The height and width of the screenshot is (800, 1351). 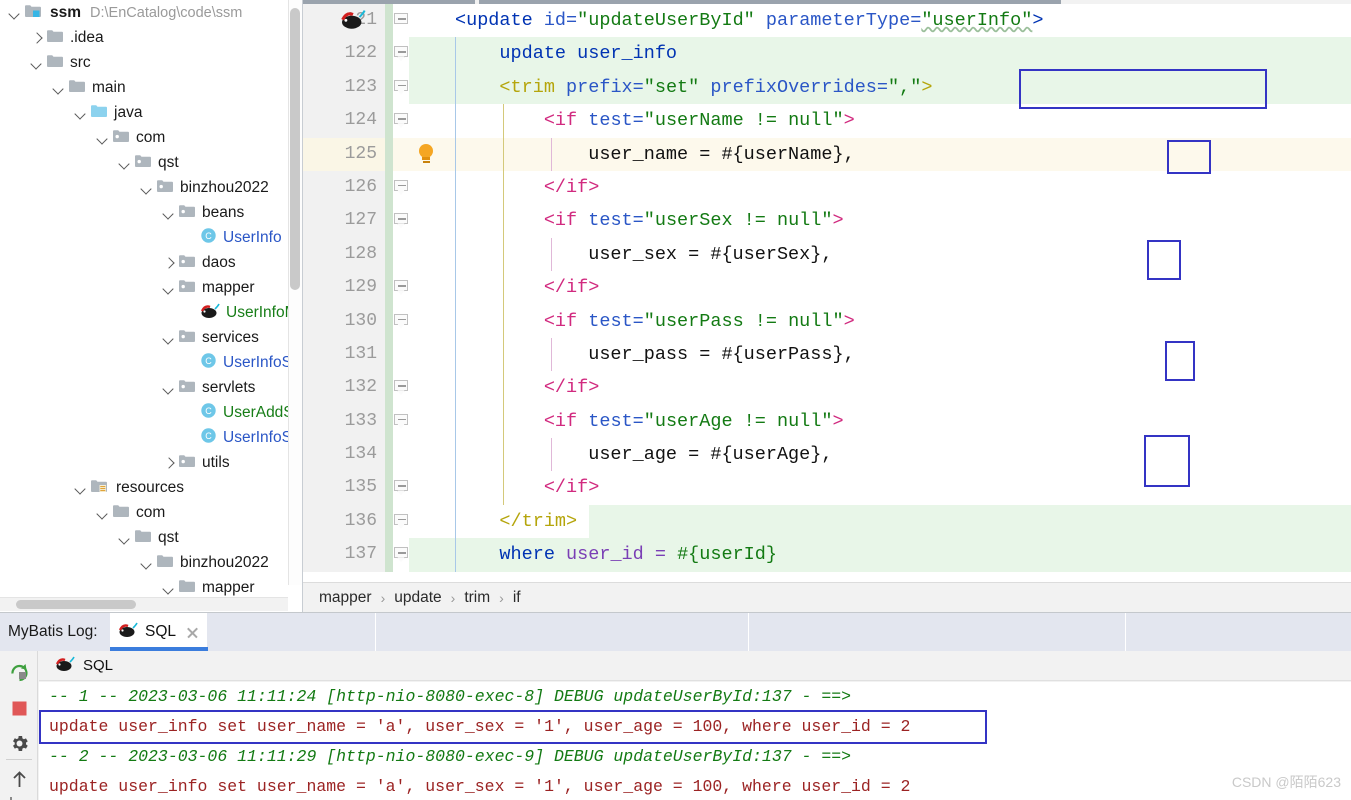 What do you see at coordinates (151, 412) in the screenshot?
I see `tree-item-useradds: C UserAddS` at bounding box center [151, 412].